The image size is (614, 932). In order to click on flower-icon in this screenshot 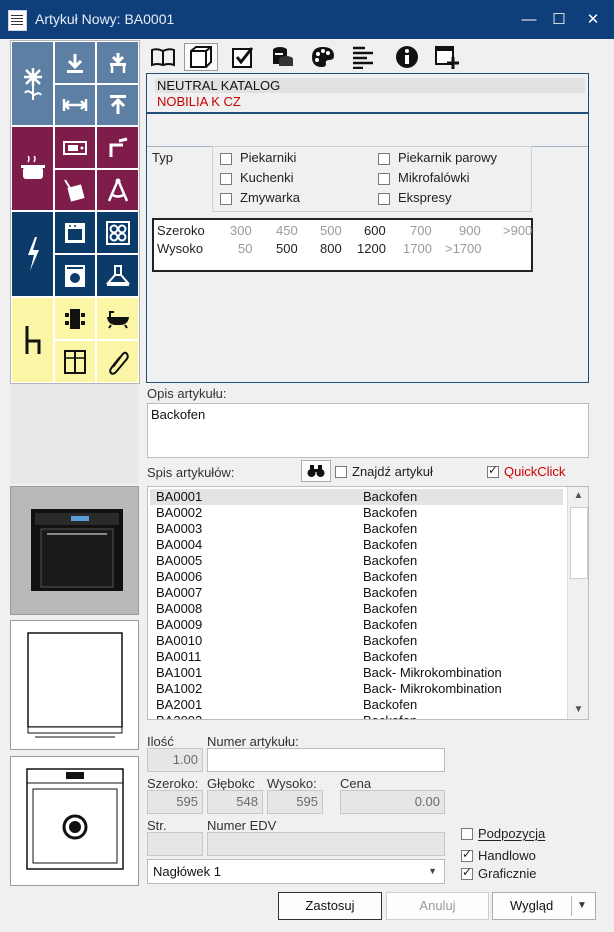, I will do `click(32, 83)`.